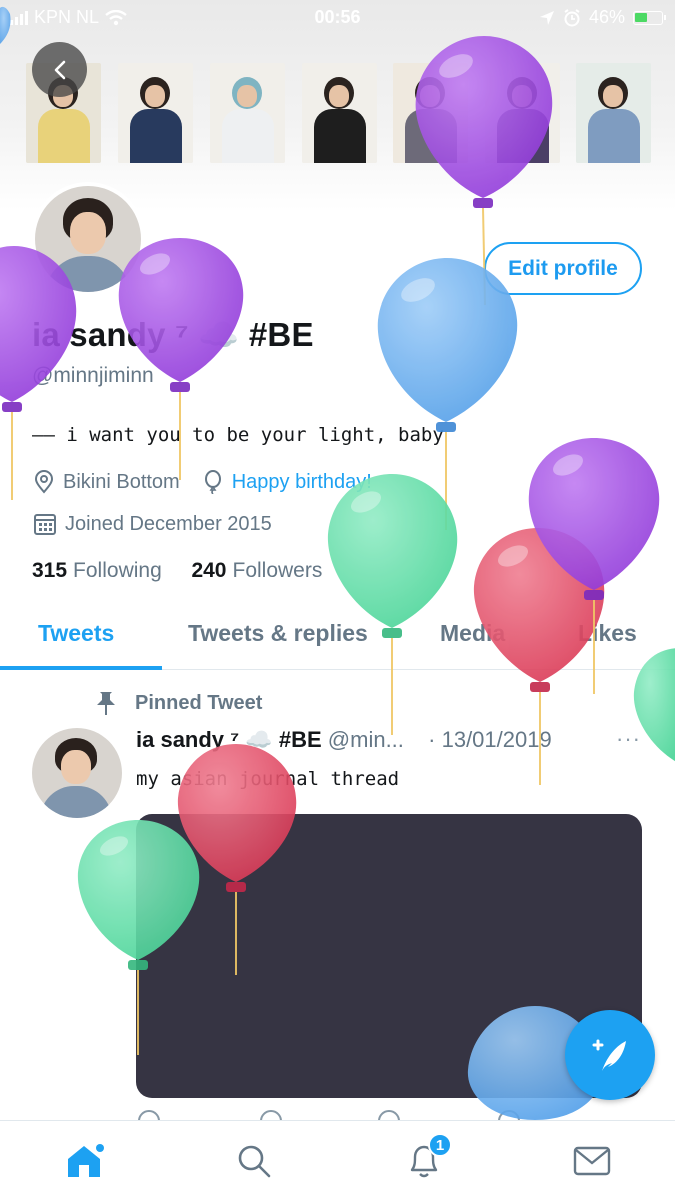 This screenshot has width=675, height=1200. I want to click on profile-avatar, so click(88, 239).